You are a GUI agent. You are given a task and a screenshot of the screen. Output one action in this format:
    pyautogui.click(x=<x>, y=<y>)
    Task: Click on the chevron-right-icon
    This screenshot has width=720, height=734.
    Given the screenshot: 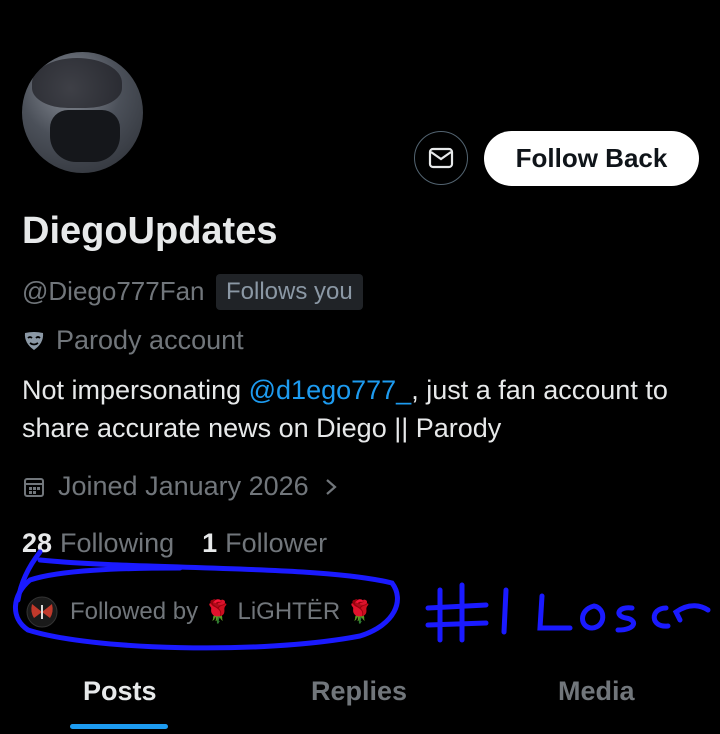 What is the action you would take?
    pyautogui.click(x=331, y=486)
    